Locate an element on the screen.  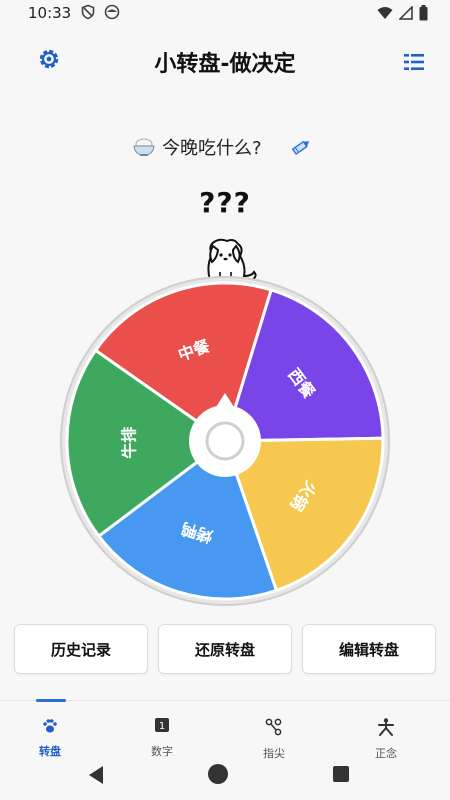
signal-icon is located at coordinates (406, 13).